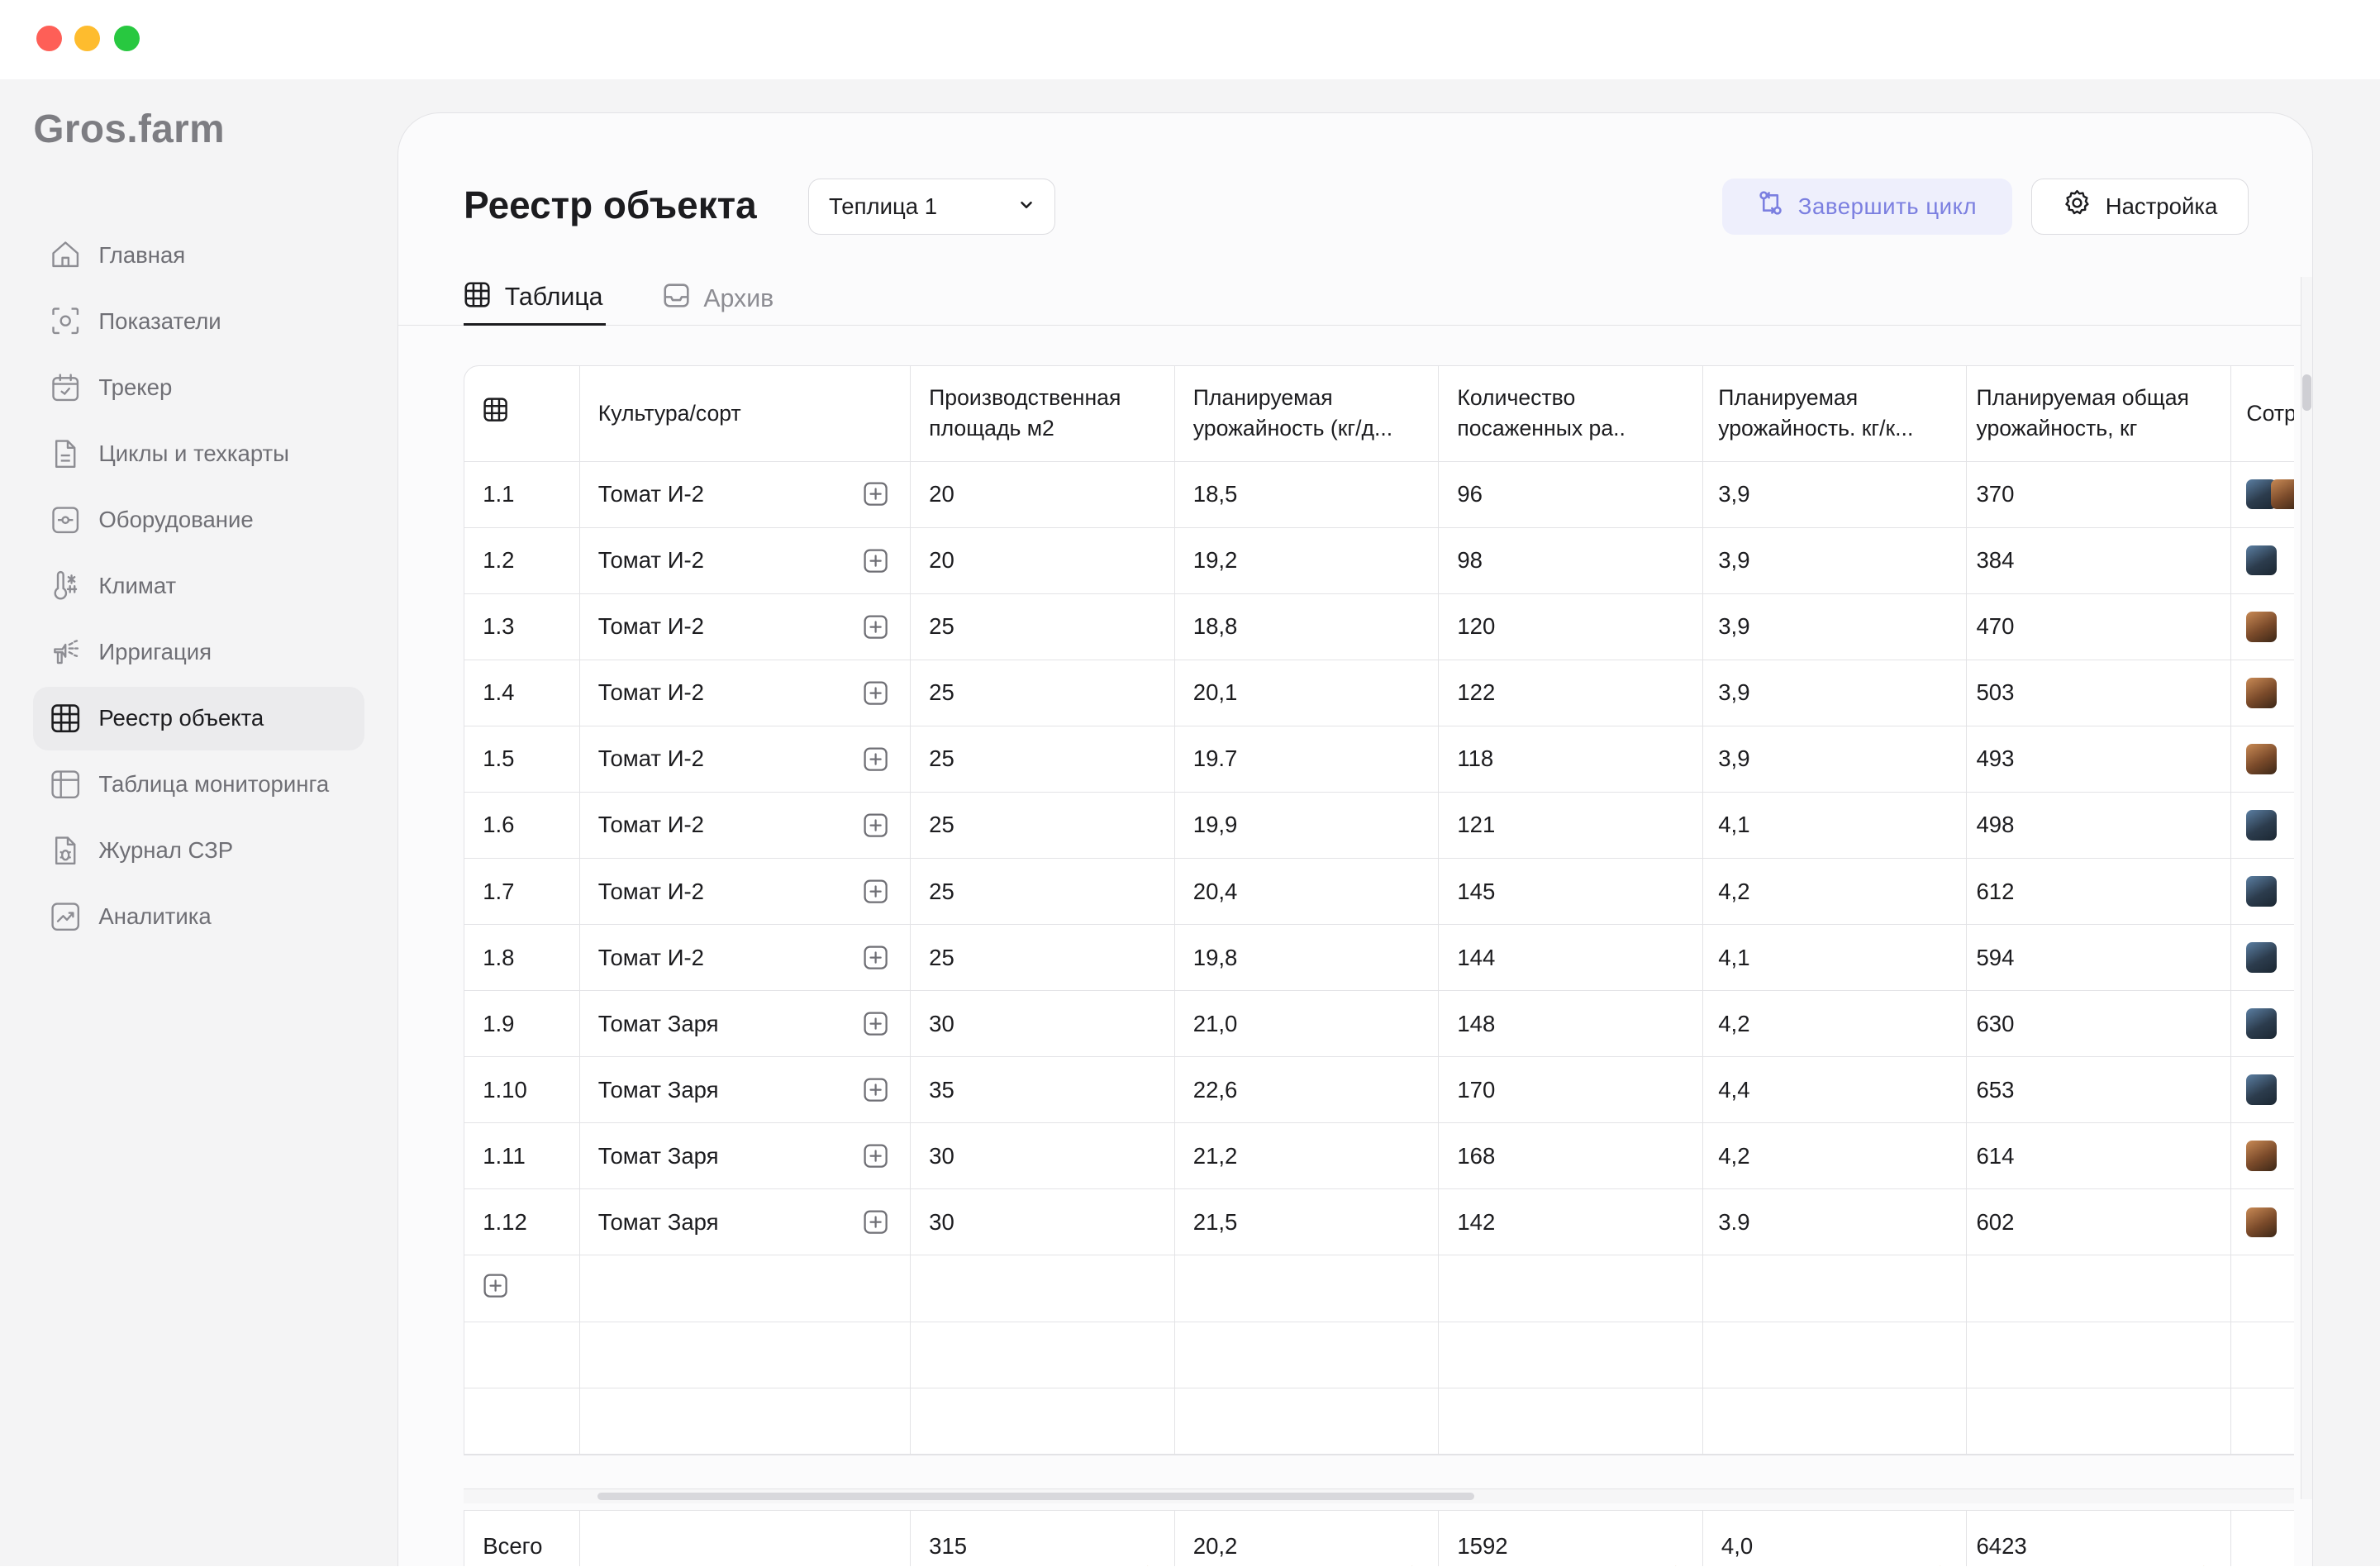  Describe the element at coordinates (1307, 958) in the screenshot. I see `yield-plan-cell: 19,8` at that location.